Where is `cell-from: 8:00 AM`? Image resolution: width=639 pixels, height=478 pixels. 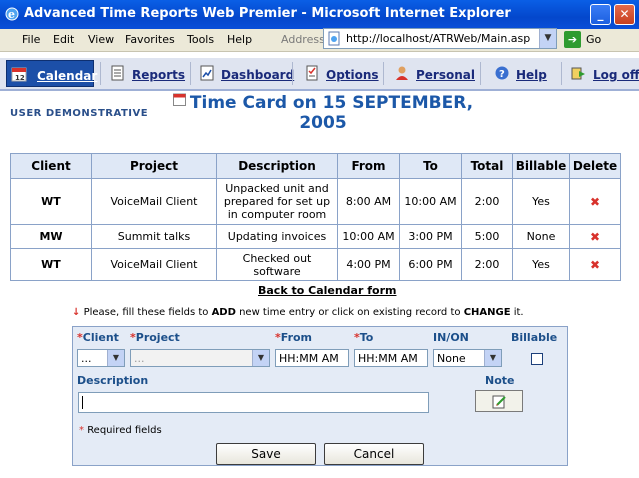 cell-from: 8:00 AM is located at coordinates (368, 201).